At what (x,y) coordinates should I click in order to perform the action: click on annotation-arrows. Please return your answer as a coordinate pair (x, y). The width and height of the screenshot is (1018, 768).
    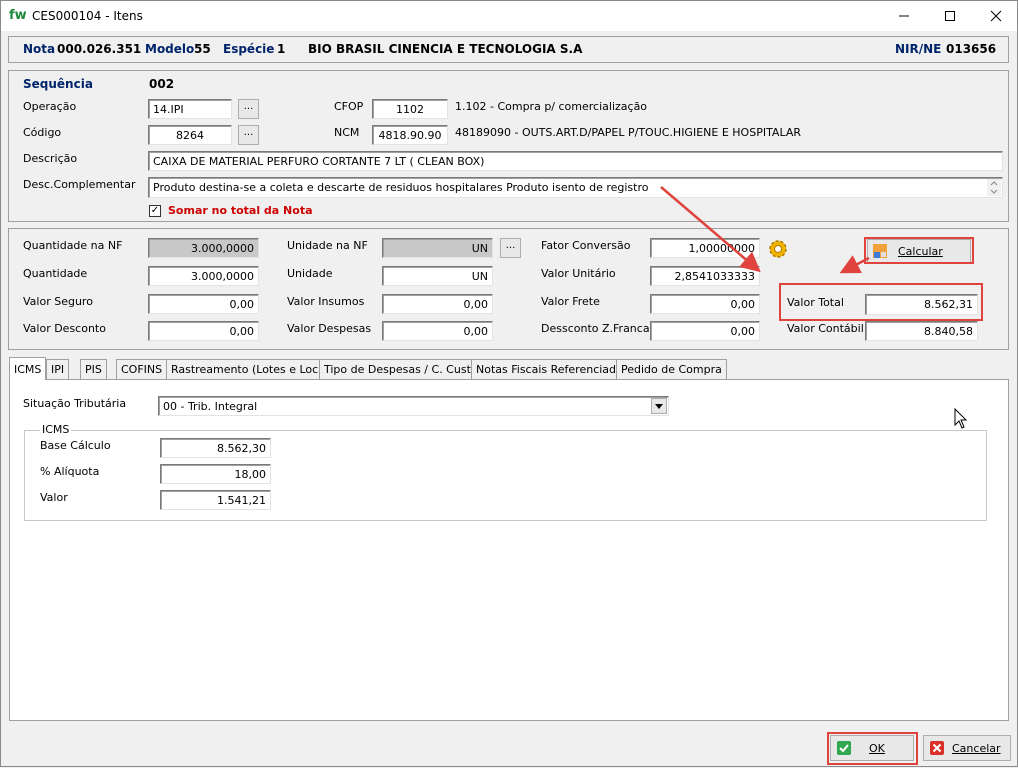
    Looking at the image, I should click on (765, 230).